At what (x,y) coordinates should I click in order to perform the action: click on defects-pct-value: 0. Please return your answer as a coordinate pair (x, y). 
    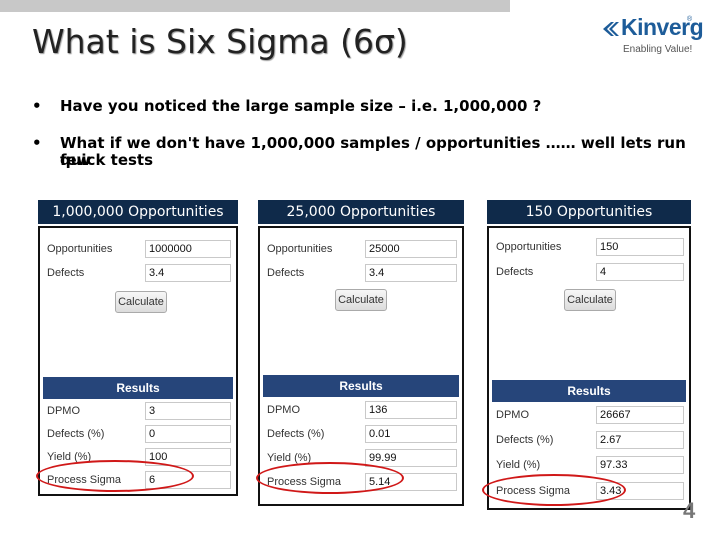
    Looking at the image, I should click on (188, 434).